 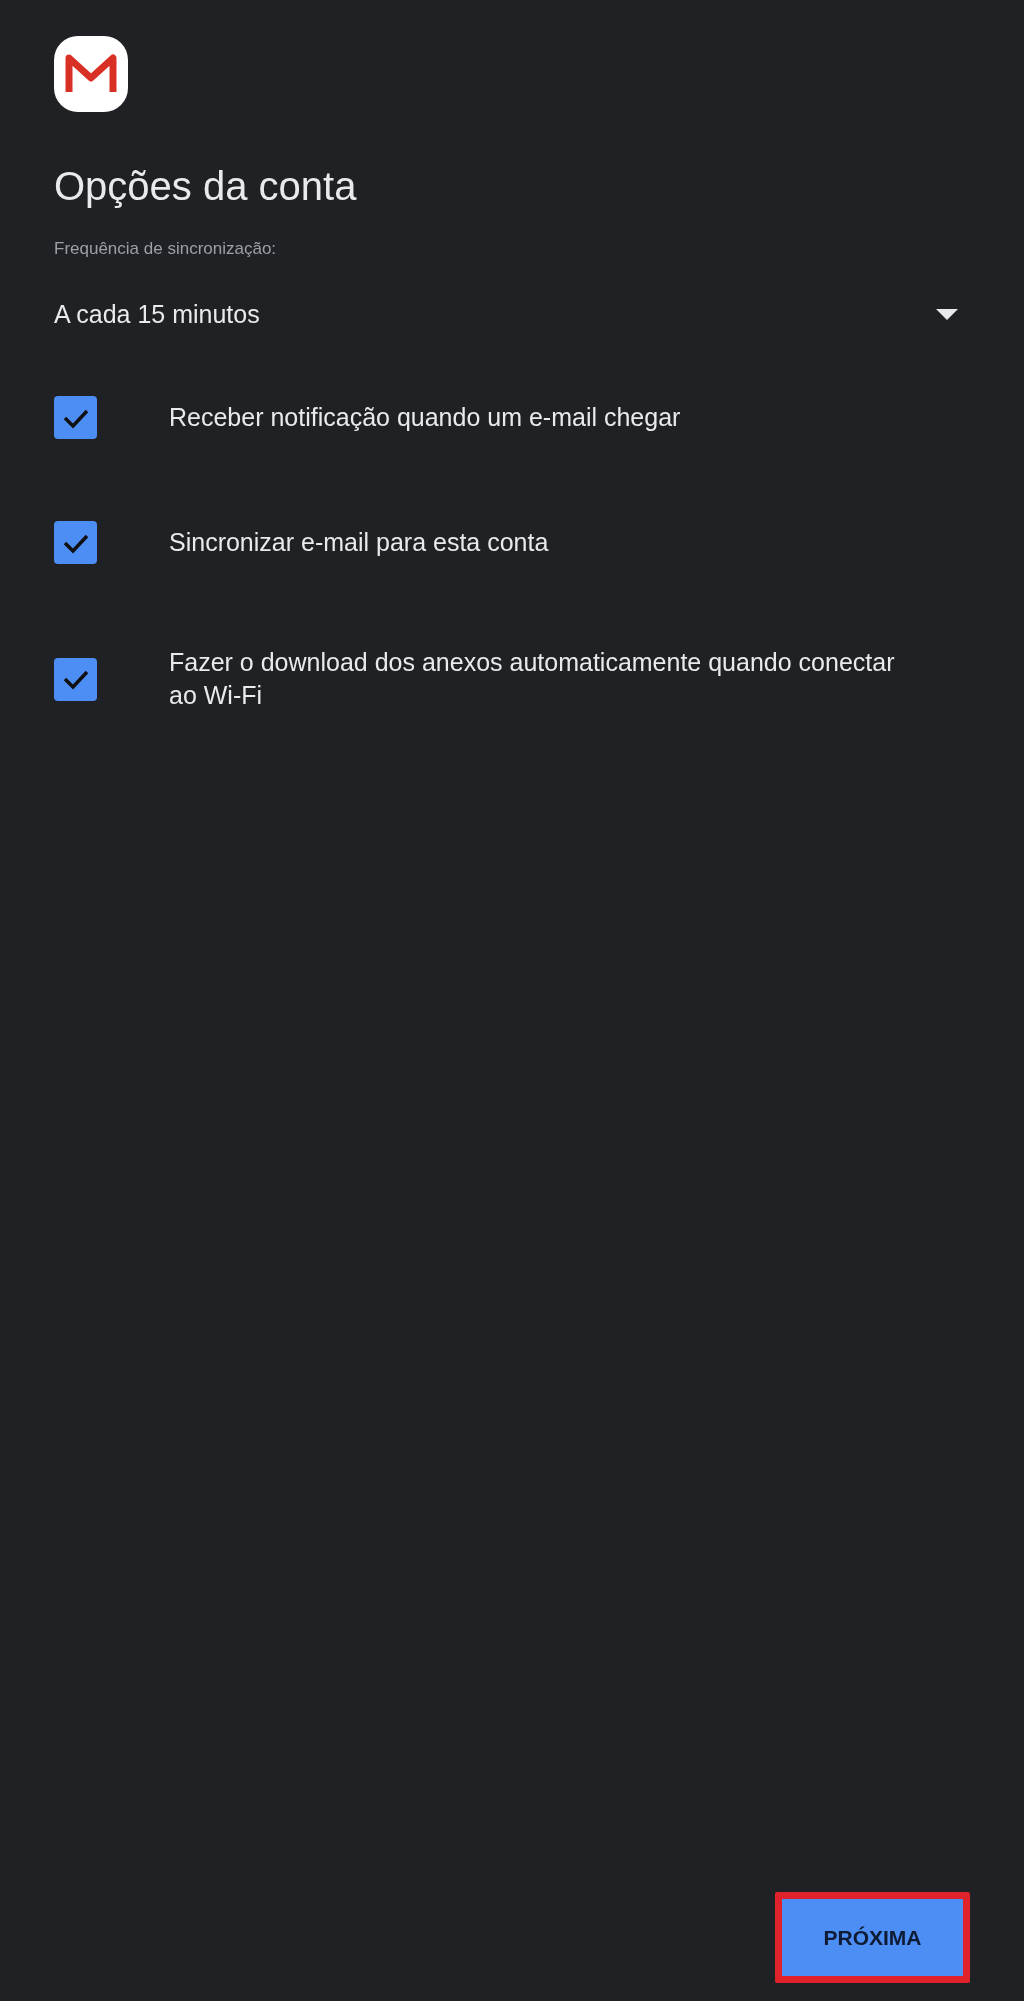 What do you see at coordinates (512, 314) in the screenshot?
I see `sync-frequency-dropdown: A cada 15 minutos` at bounding box center [512, 314].